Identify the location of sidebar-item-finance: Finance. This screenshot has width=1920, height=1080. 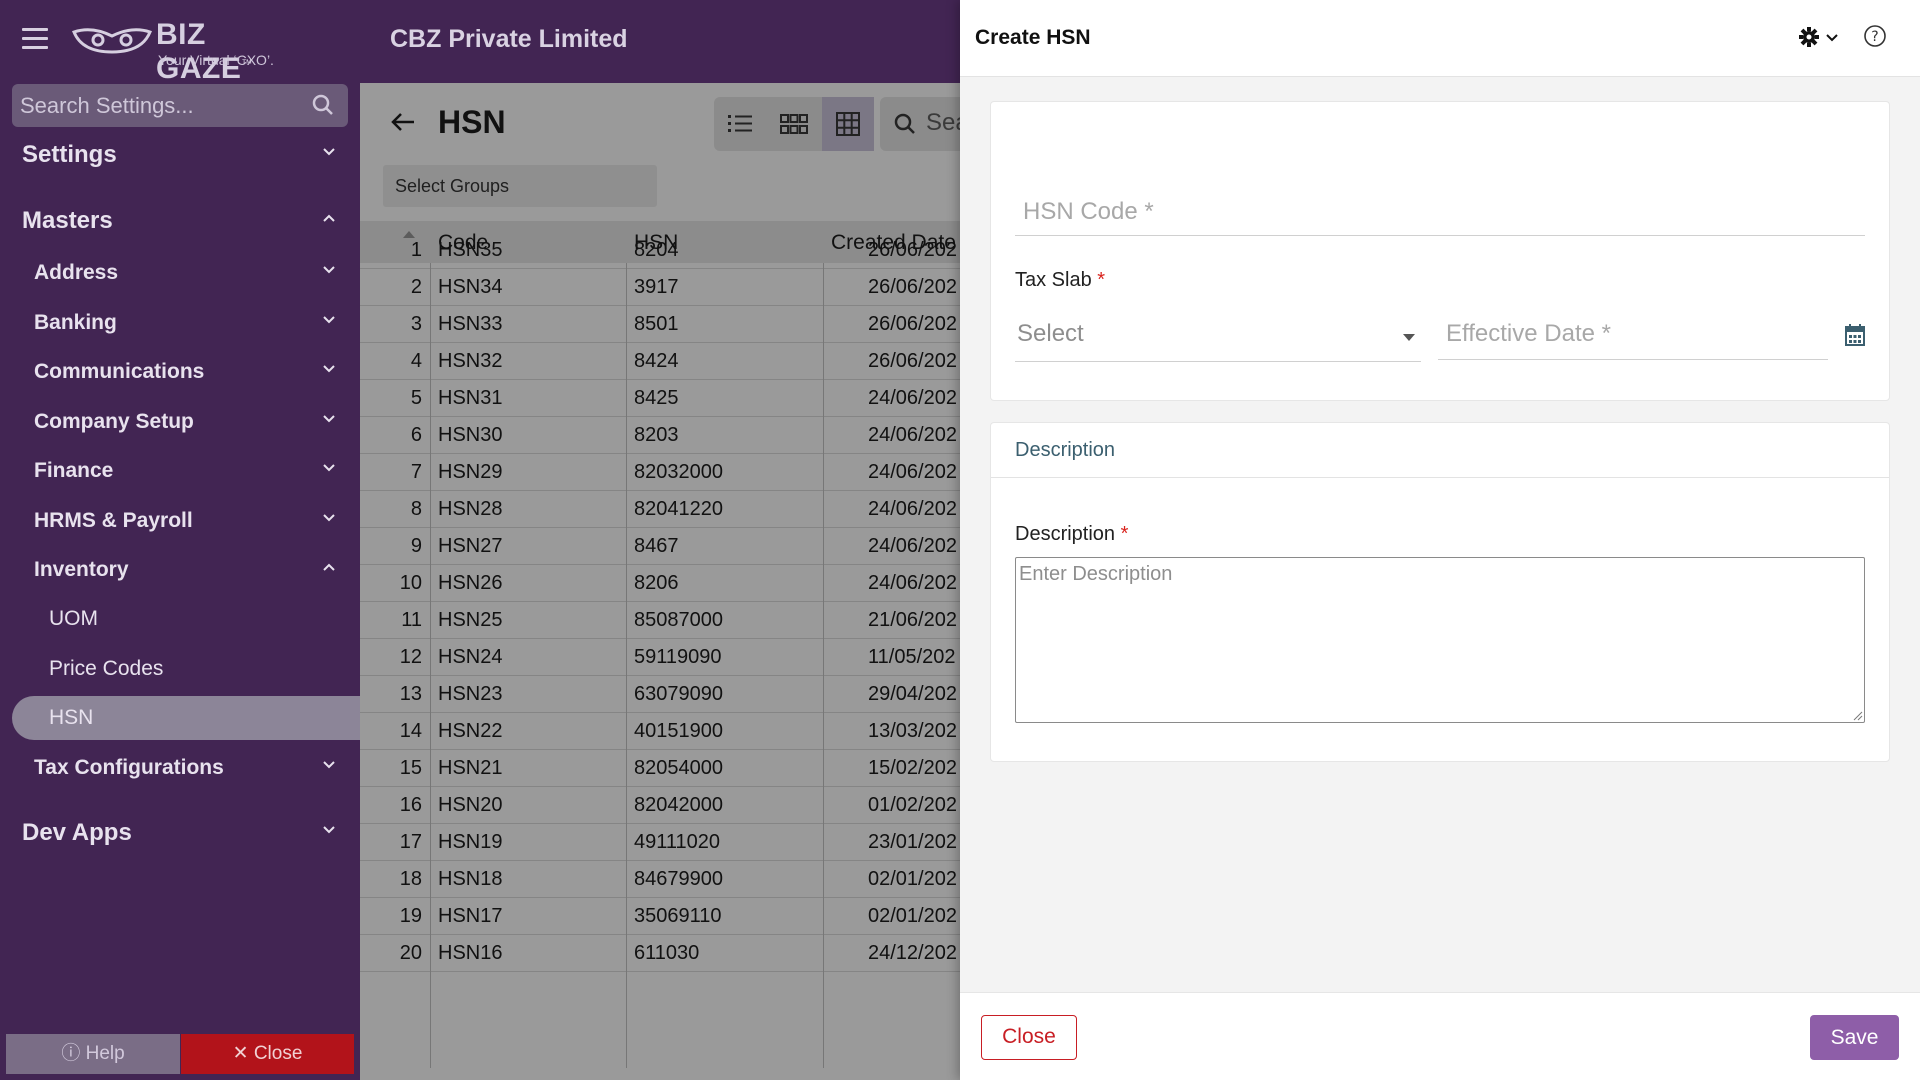
(180, 471).